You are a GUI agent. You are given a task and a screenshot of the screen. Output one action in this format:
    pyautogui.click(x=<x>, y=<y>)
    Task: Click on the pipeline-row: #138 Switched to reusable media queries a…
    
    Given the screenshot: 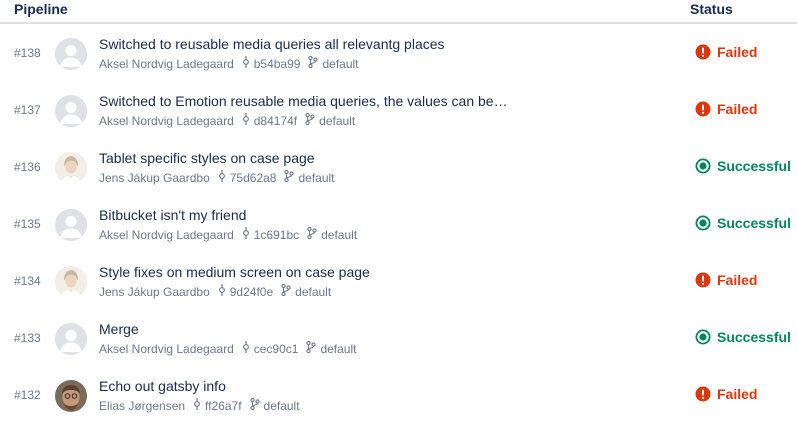 What is the action you would take?
    pyautogui.click(x=398, y=52)
    